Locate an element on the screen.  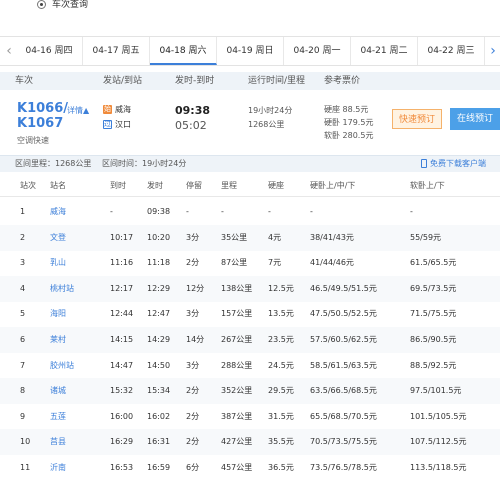
col-depart: 发时 is located at coordinates (155, 185).